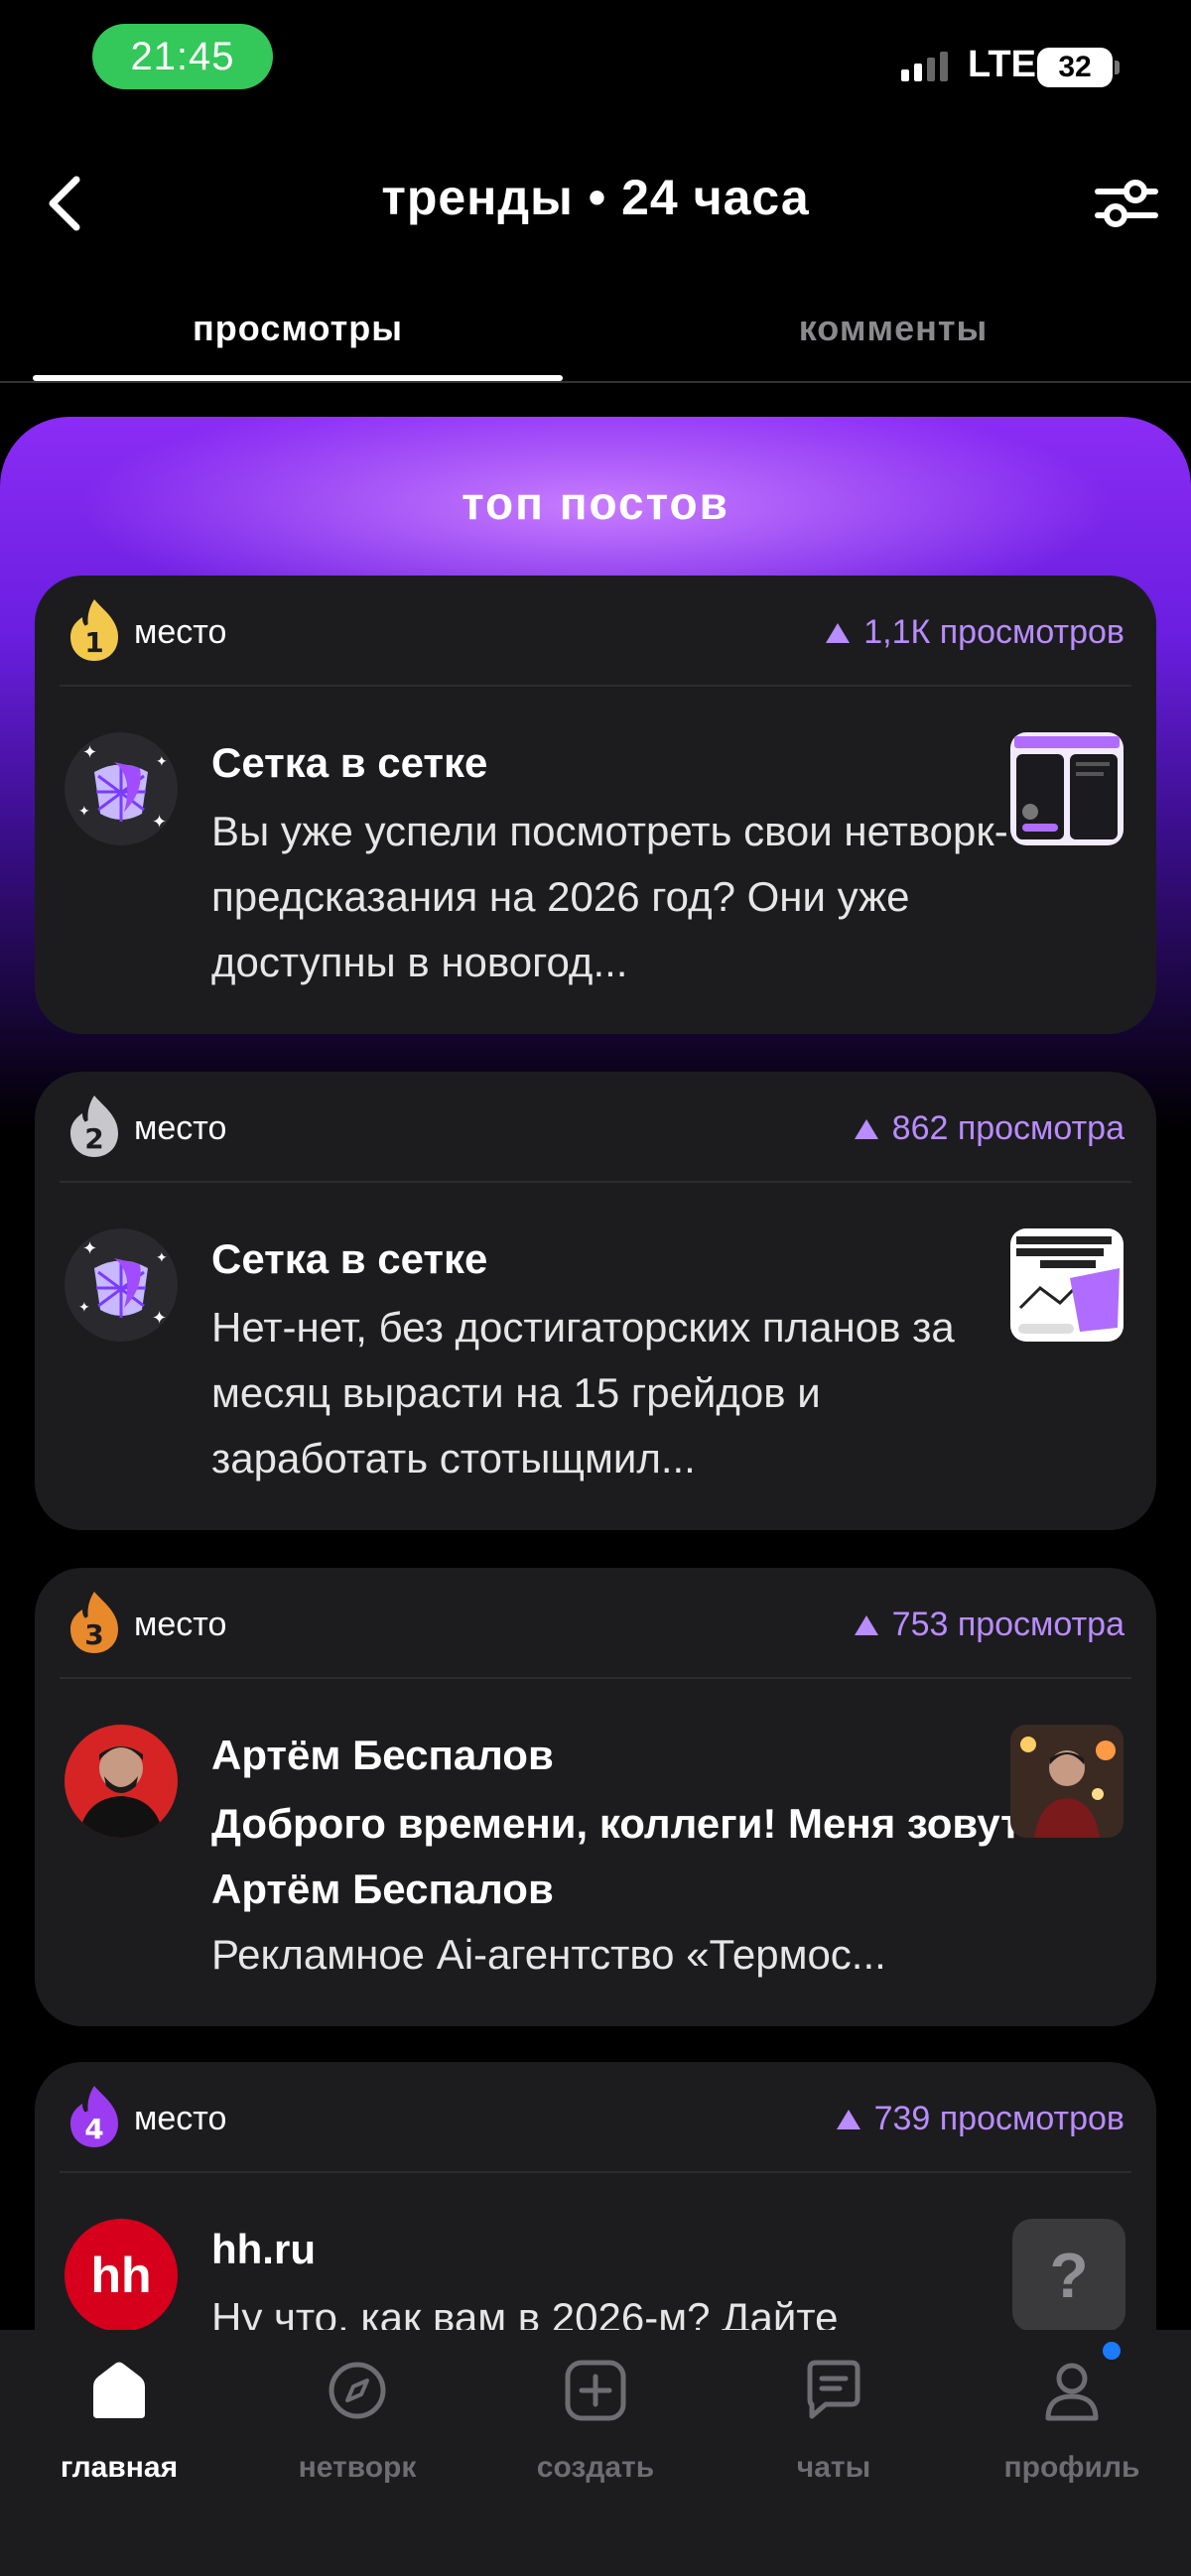  What do you see at coordinates (1002, 65) in the screenshot?
I see `network-type: LTE` at bounding box center [1002, 65].